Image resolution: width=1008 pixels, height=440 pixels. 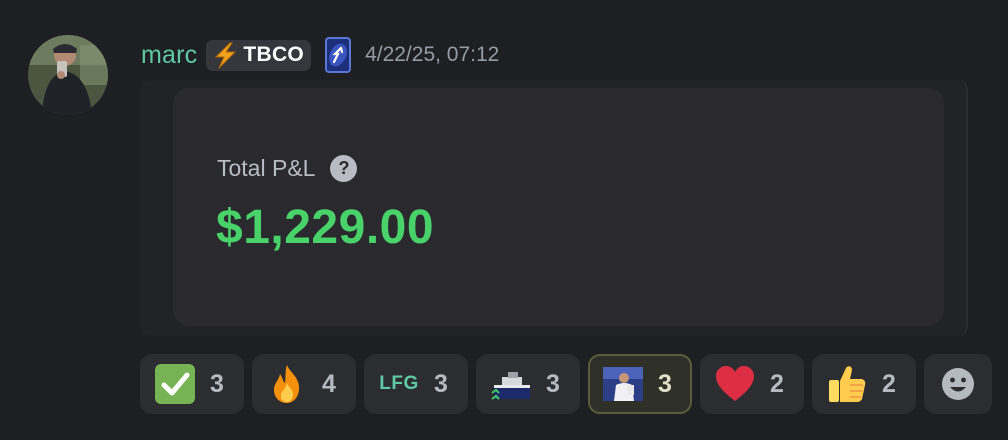 I want to click on lfg-icon: LFG, so click(x=399, y=384).